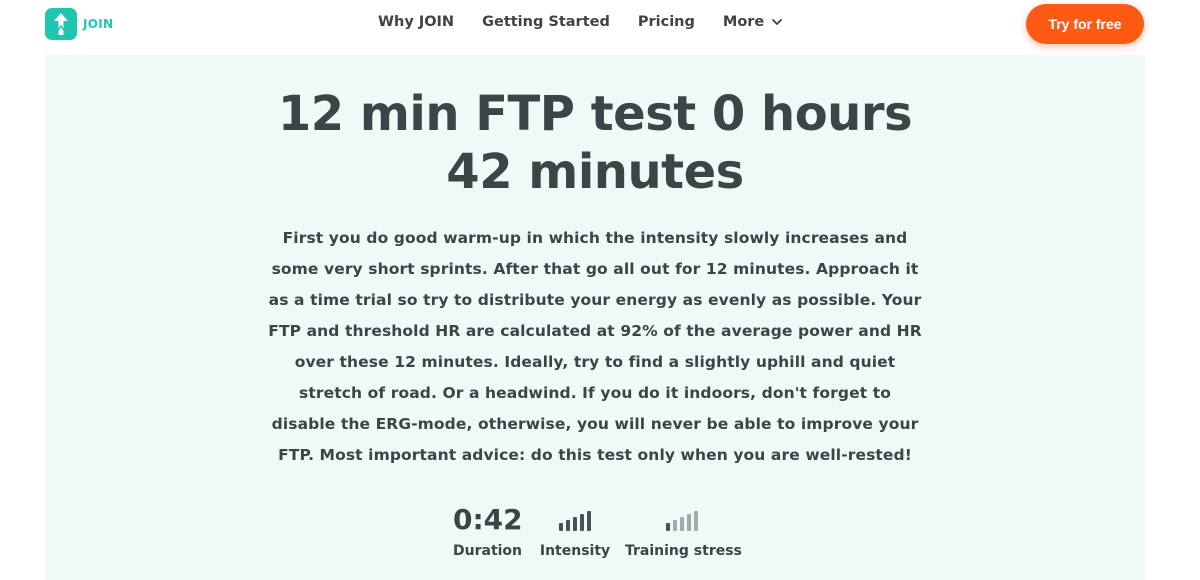 Image resolution: width=1200 pixels, height=580 pixels. I want to click on stat-intensity: Intensity, so click(575, 531).